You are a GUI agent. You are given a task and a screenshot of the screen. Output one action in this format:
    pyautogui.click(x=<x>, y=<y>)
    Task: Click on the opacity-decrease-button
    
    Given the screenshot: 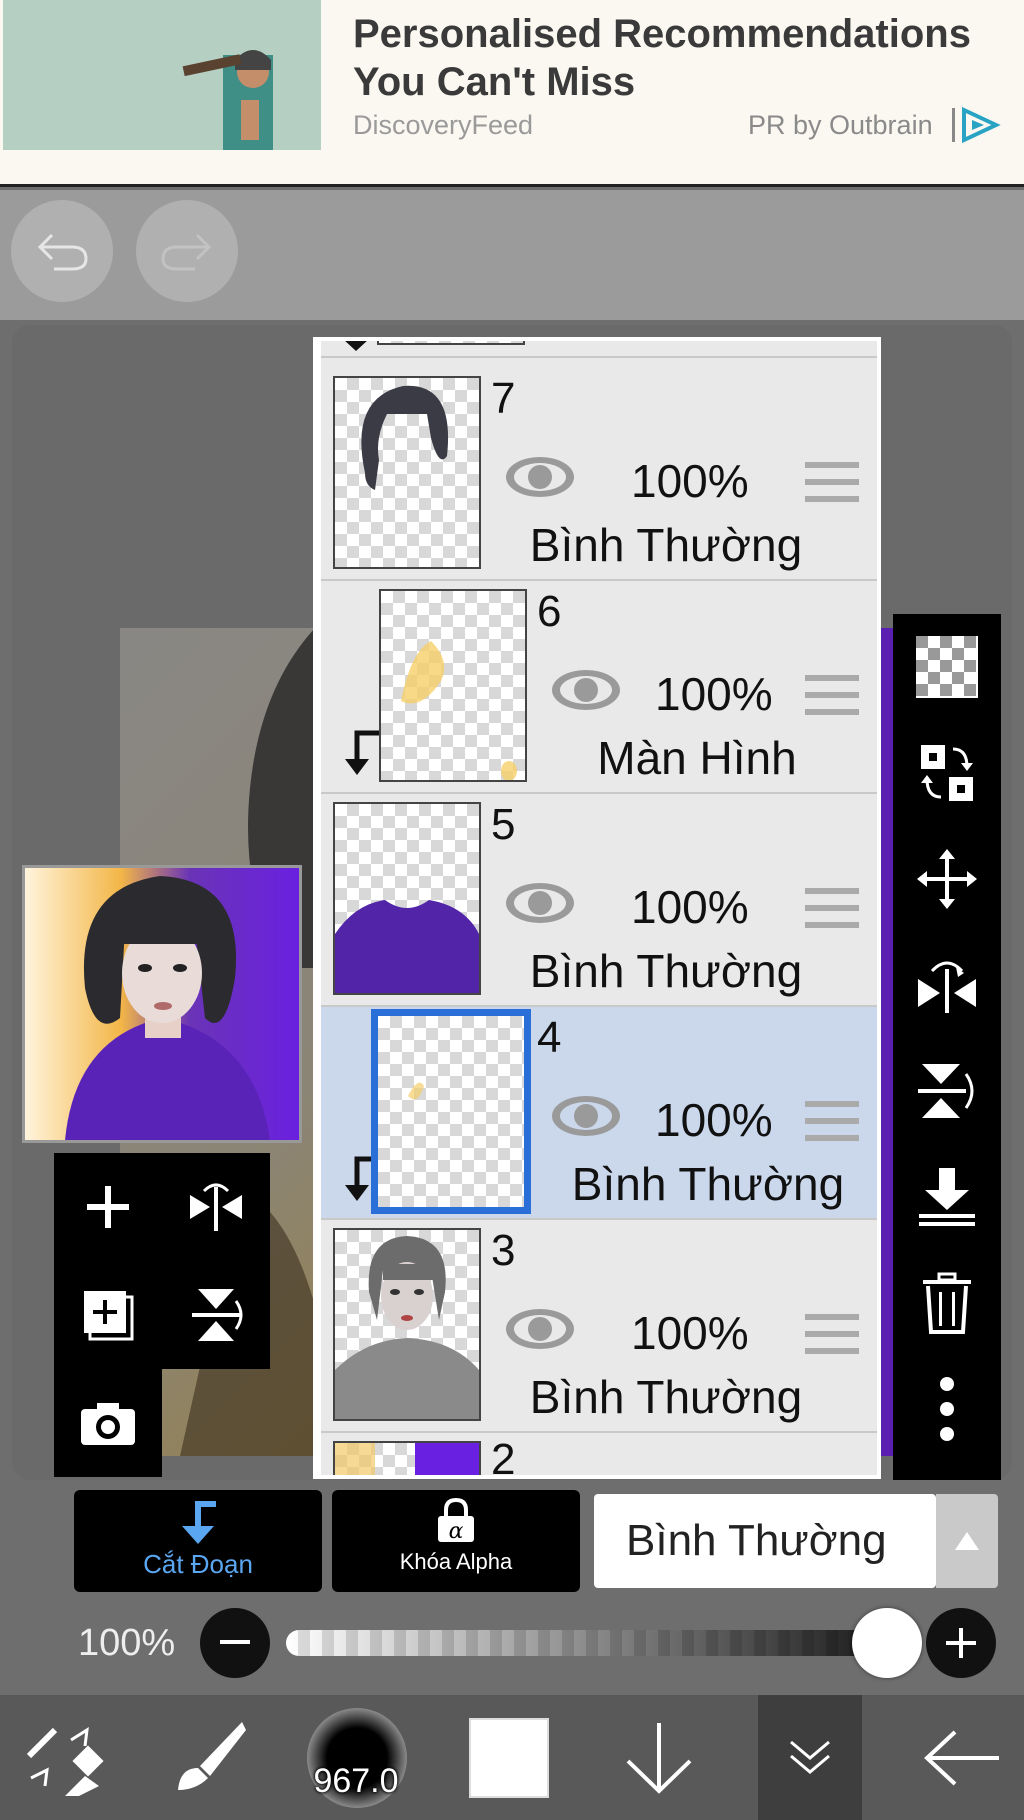 What is the action you would take?
    pyautogui.click(x=235, y=1643)
    